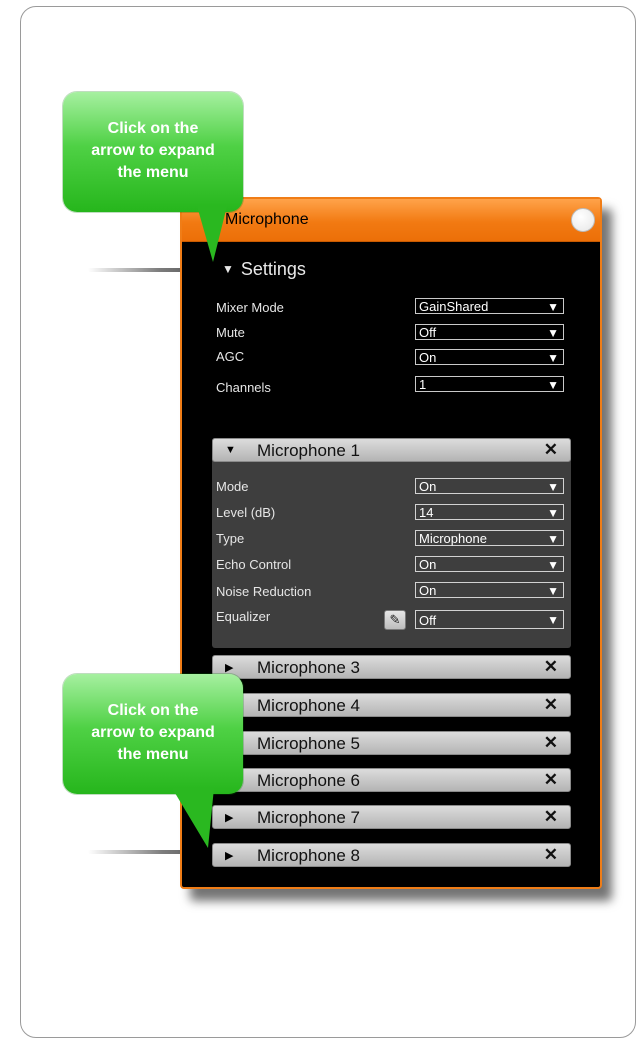 The width and height of the screenshot is (641, 1038). I want to click on microphone-8-header: ▶ Microphone 8 ✕, so click(391, 855).